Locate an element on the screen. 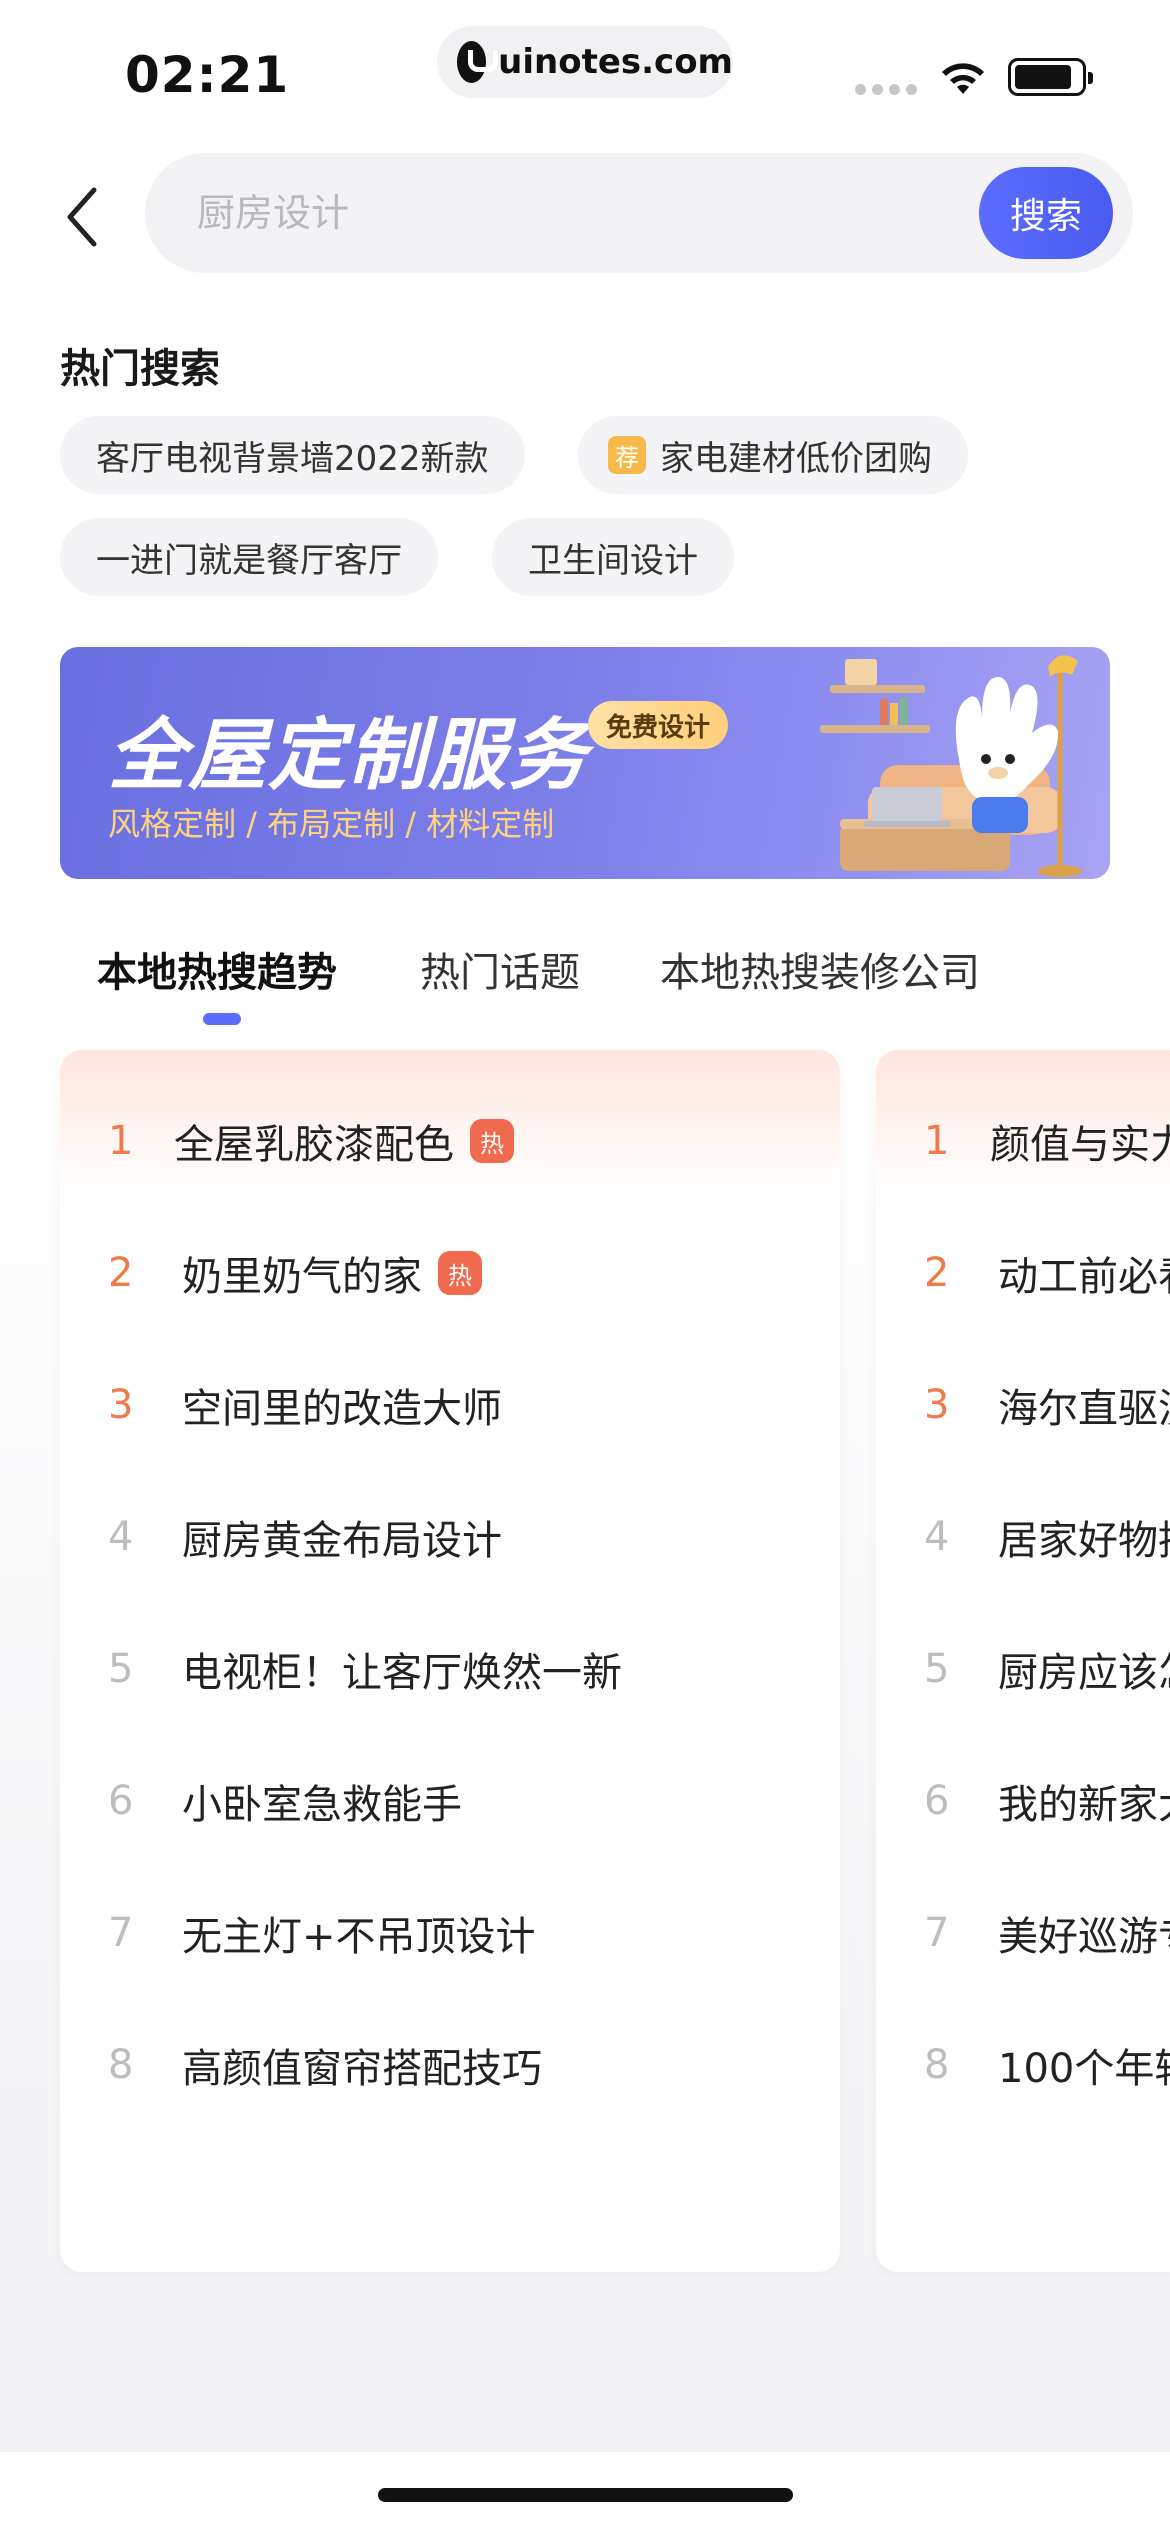 The width and height of the screenshot is (1170, 2532). list-item: 4 居家好物推 is located at coordinates (1023, 1541).